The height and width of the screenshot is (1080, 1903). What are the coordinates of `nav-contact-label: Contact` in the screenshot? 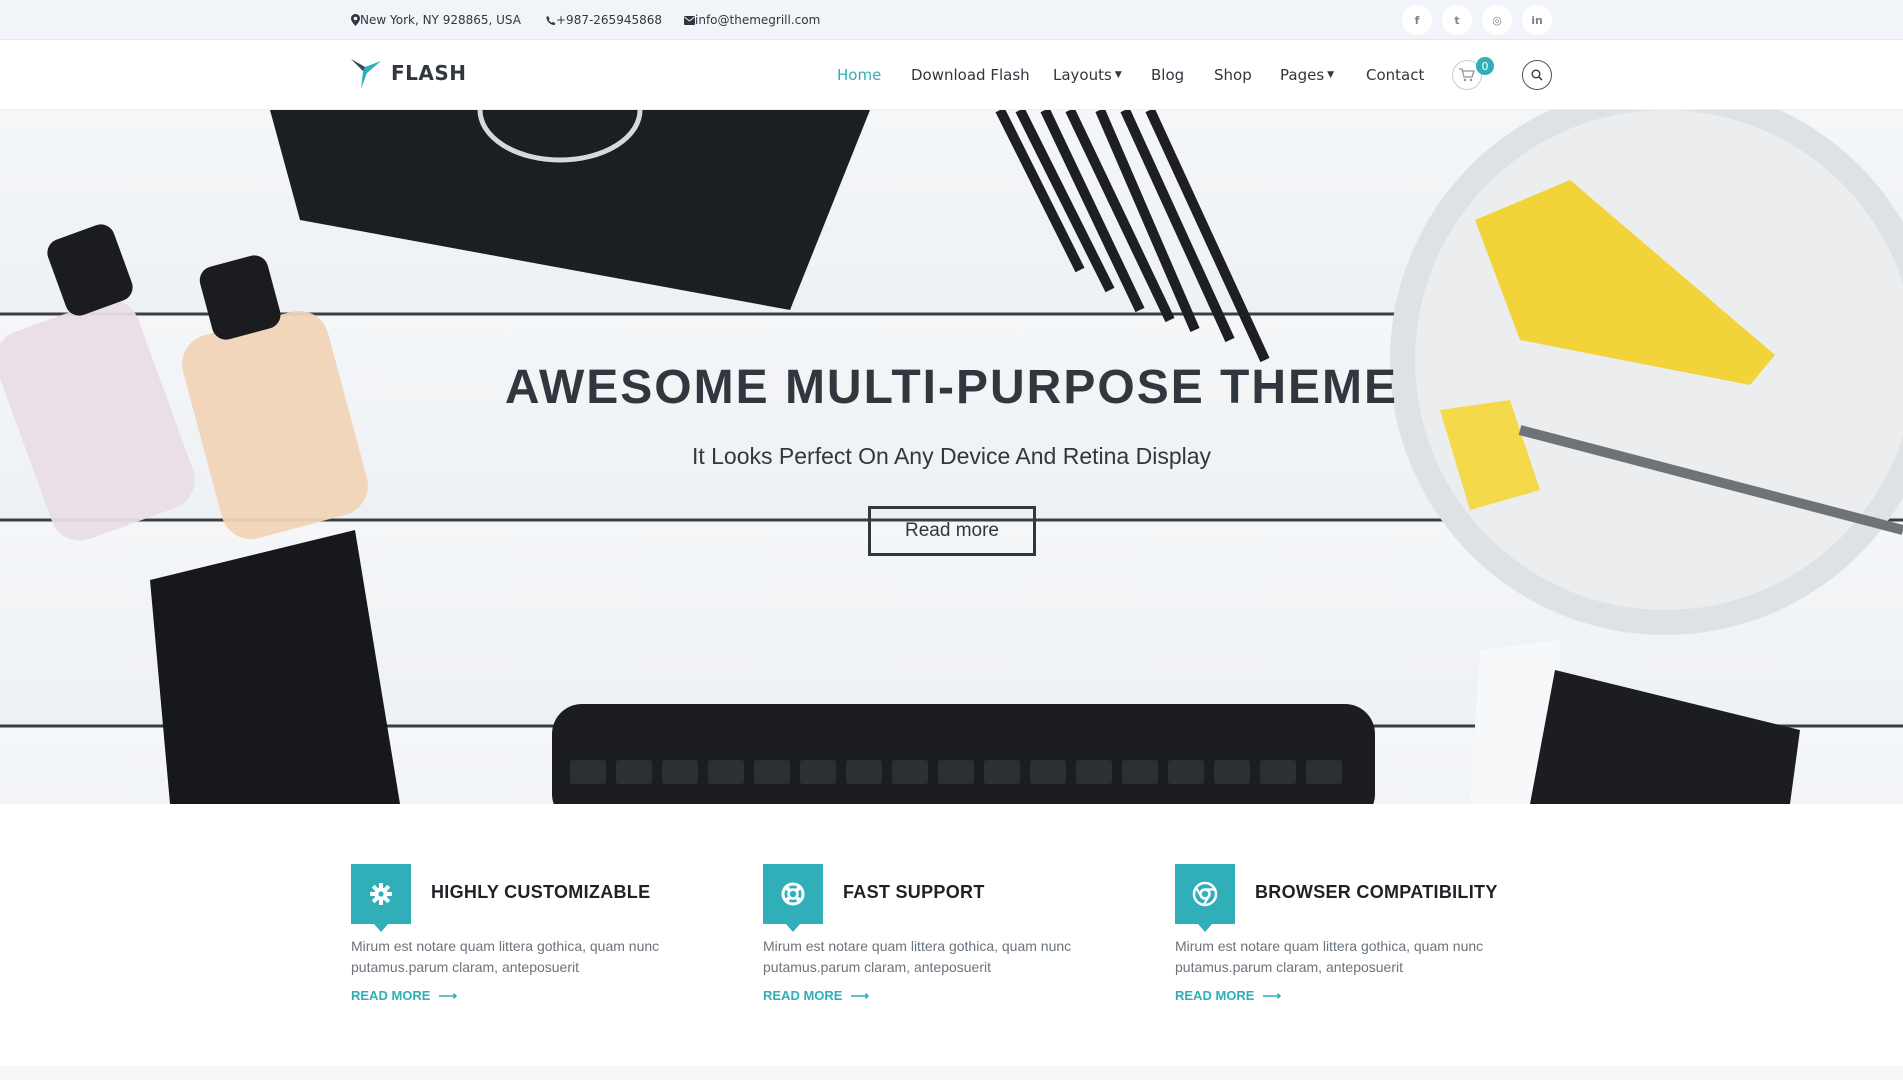 It's located at (1395, 75).